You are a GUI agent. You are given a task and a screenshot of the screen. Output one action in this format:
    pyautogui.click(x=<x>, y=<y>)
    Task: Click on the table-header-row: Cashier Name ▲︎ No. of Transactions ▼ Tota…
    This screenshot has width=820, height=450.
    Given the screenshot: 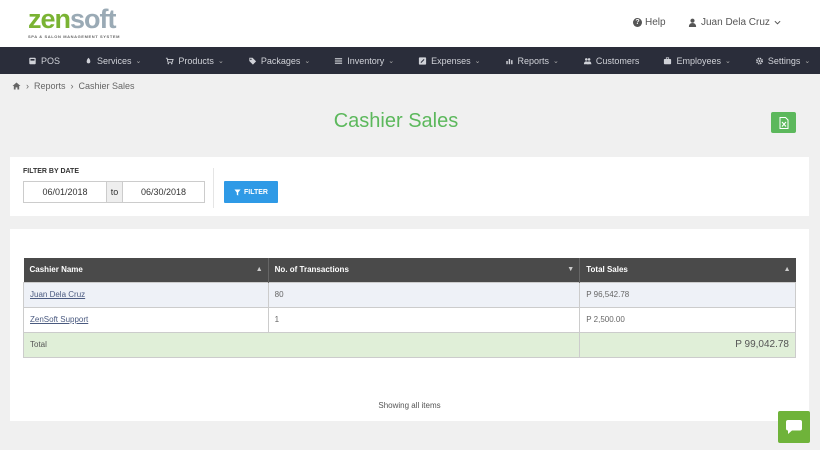 What is the action you would take?
    pyautogui.click(x=409, y=270)
    